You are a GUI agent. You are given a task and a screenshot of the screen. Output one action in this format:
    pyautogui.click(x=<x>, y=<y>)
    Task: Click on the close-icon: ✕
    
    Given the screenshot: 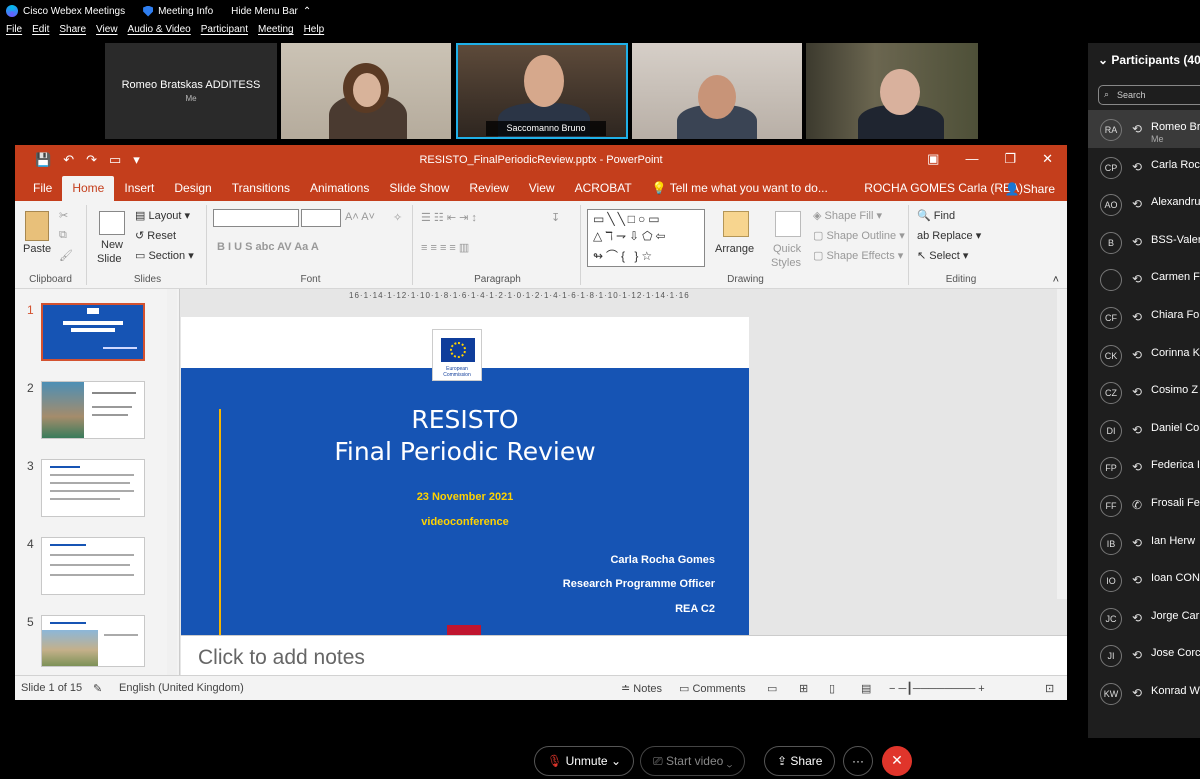 What is the action you would take?
    pyautogui.click(x=1047, y=159)
    